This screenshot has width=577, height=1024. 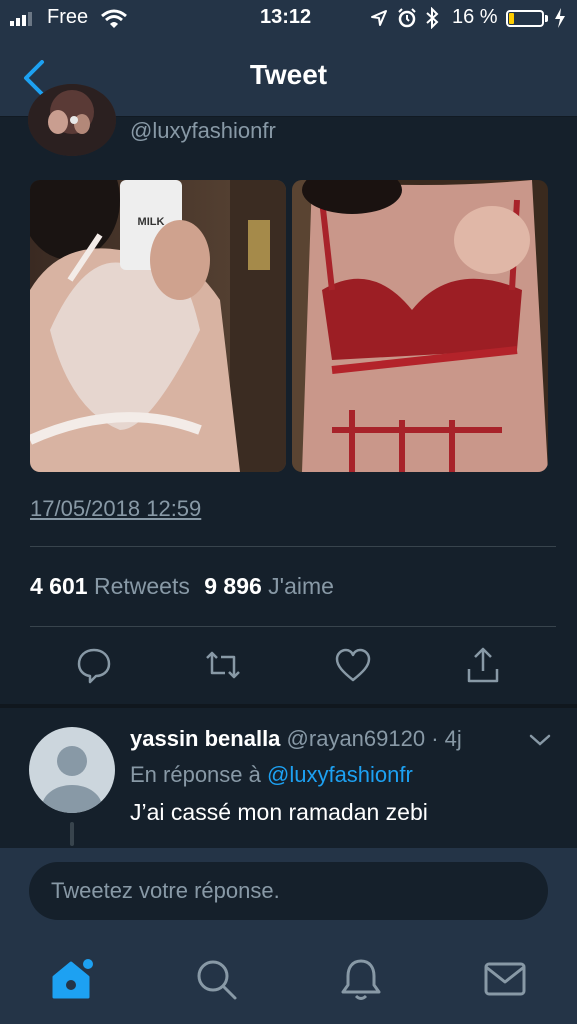 What do you see at coordinates (223, 665) in the screenshot?
I see `retweet-icon` at bounding box center [223, 665].